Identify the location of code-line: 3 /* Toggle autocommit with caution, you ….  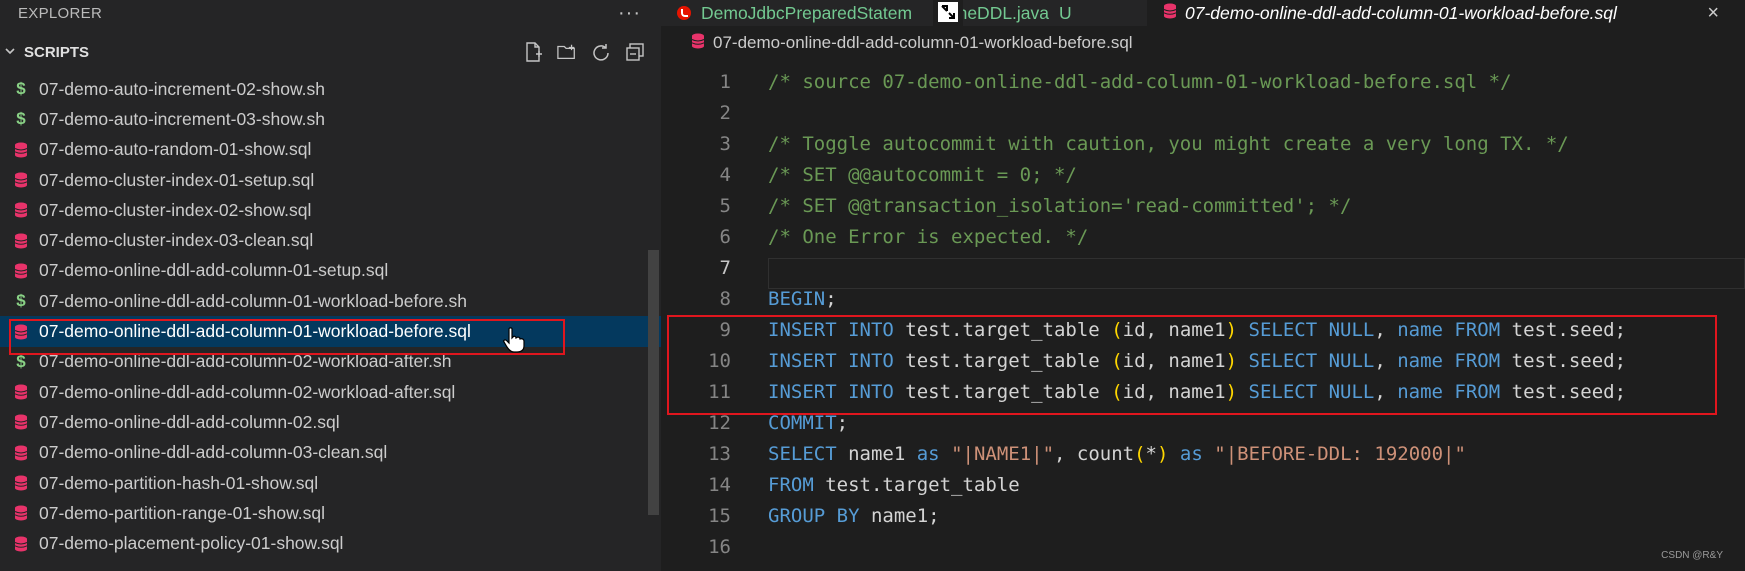
(1203, 143).